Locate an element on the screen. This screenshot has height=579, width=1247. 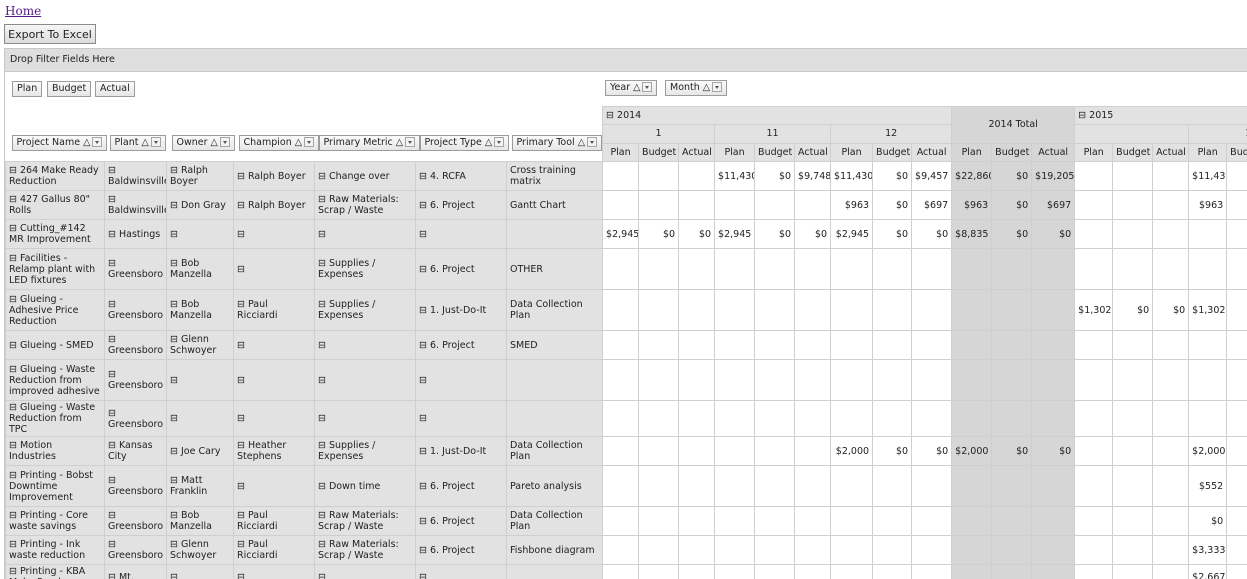
data-field-plan: Plan is located at coordinates (27, 89).